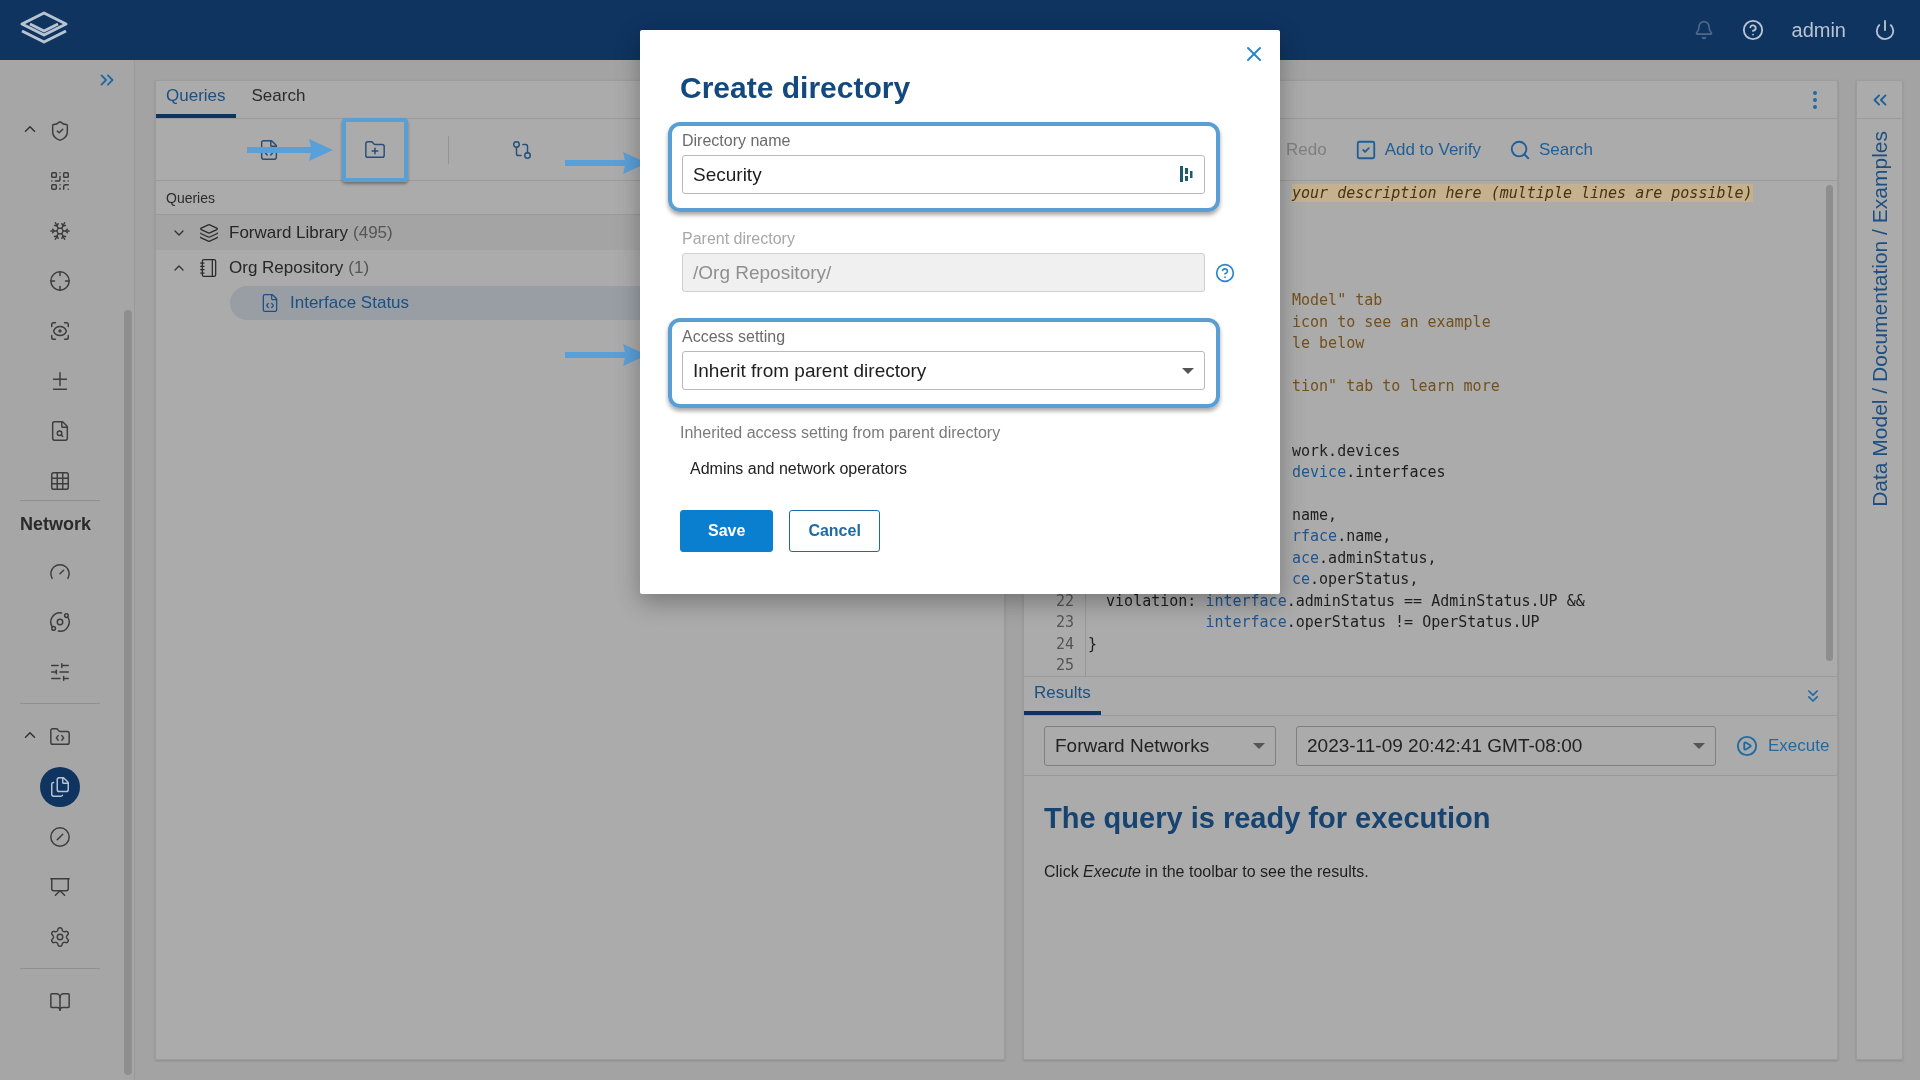 The width and height of the screenshot is (1920, 1080). Describe the element at coordinates (1346, 450) in the screenshot. I see `code-line: work.devices` at that location.